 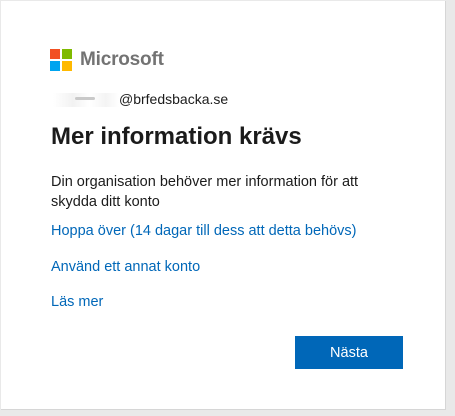 What do you see at coordinates (122, 59) in the screenshot?
I see `brand-name: Microsoft` at bounding box center [122, 59].